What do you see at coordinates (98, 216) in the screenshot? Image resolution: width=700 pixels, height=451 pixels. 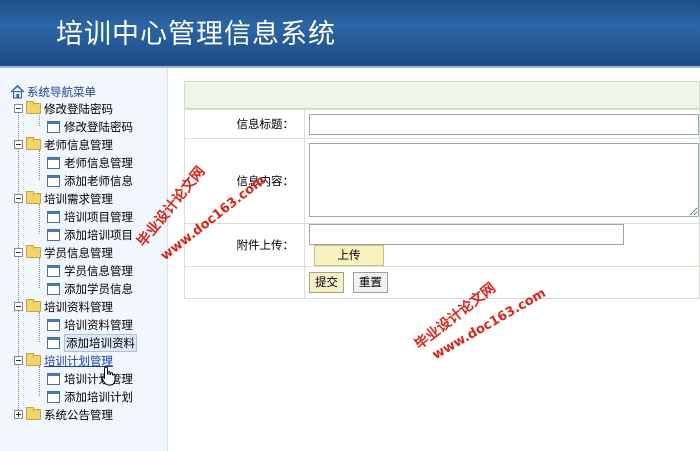 I see `nav-item-label: 培训项目管理` at bounding box center [98, 216].